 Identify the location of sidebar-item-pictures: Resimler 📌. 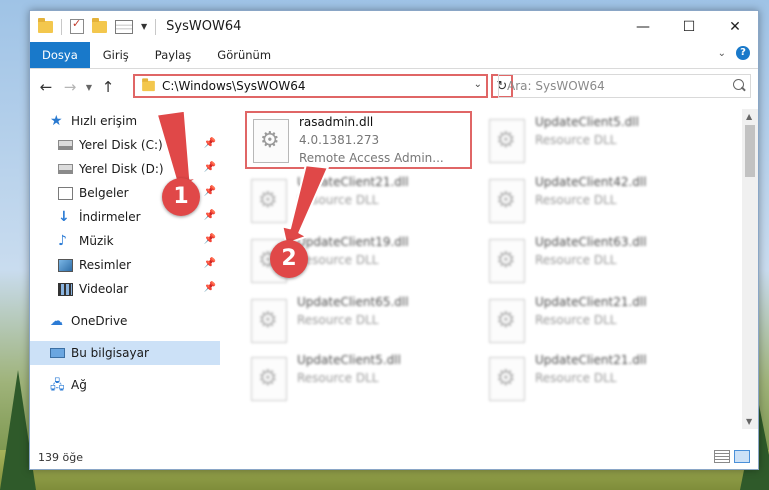
(125, 265).